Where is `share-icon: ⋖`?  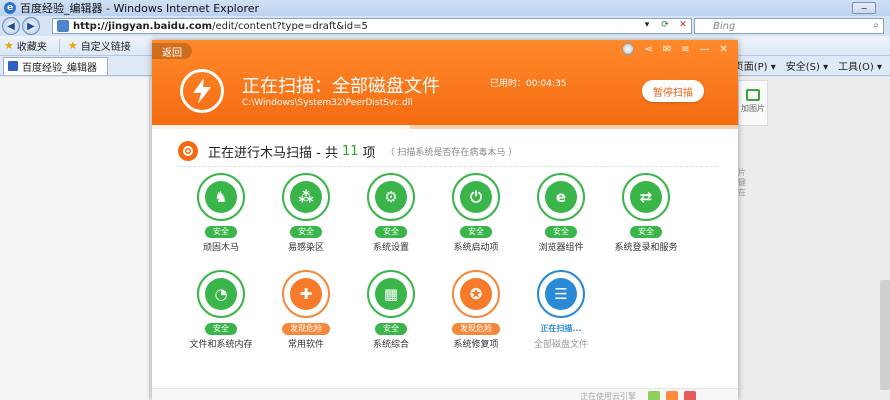 share-icon: ⋖ is located at coordinates (648, 49).